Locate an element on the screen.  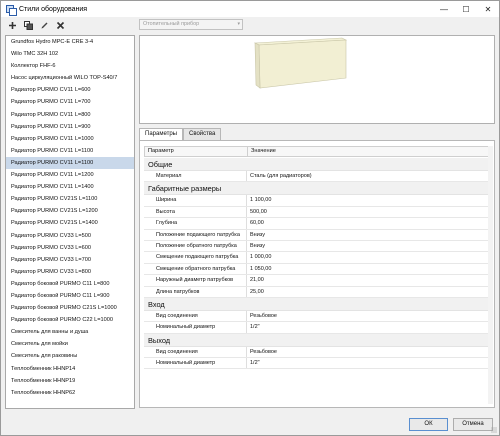
list-item: Grundfos Hydro MPC-E CRE 3-4 is located at coordinates (70, 42).